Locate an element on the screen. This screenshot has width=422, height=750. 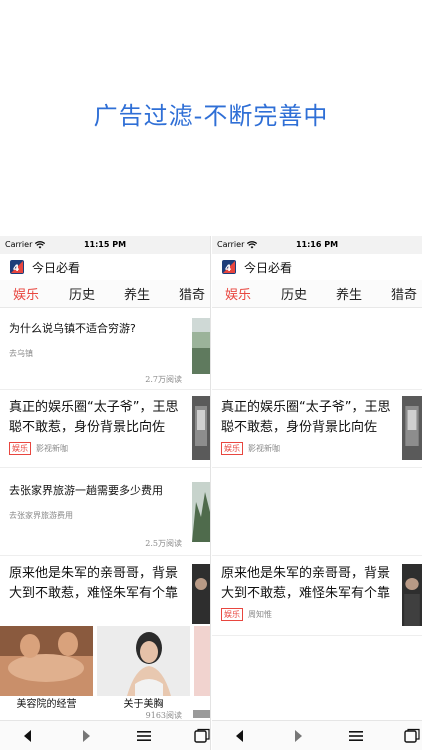
list-item: 原来他是朱军的亲哥哥，背景大到不敢惹，难怪朱军有个靠 娱乐 周知惟 is located at coordinates (317, 596).